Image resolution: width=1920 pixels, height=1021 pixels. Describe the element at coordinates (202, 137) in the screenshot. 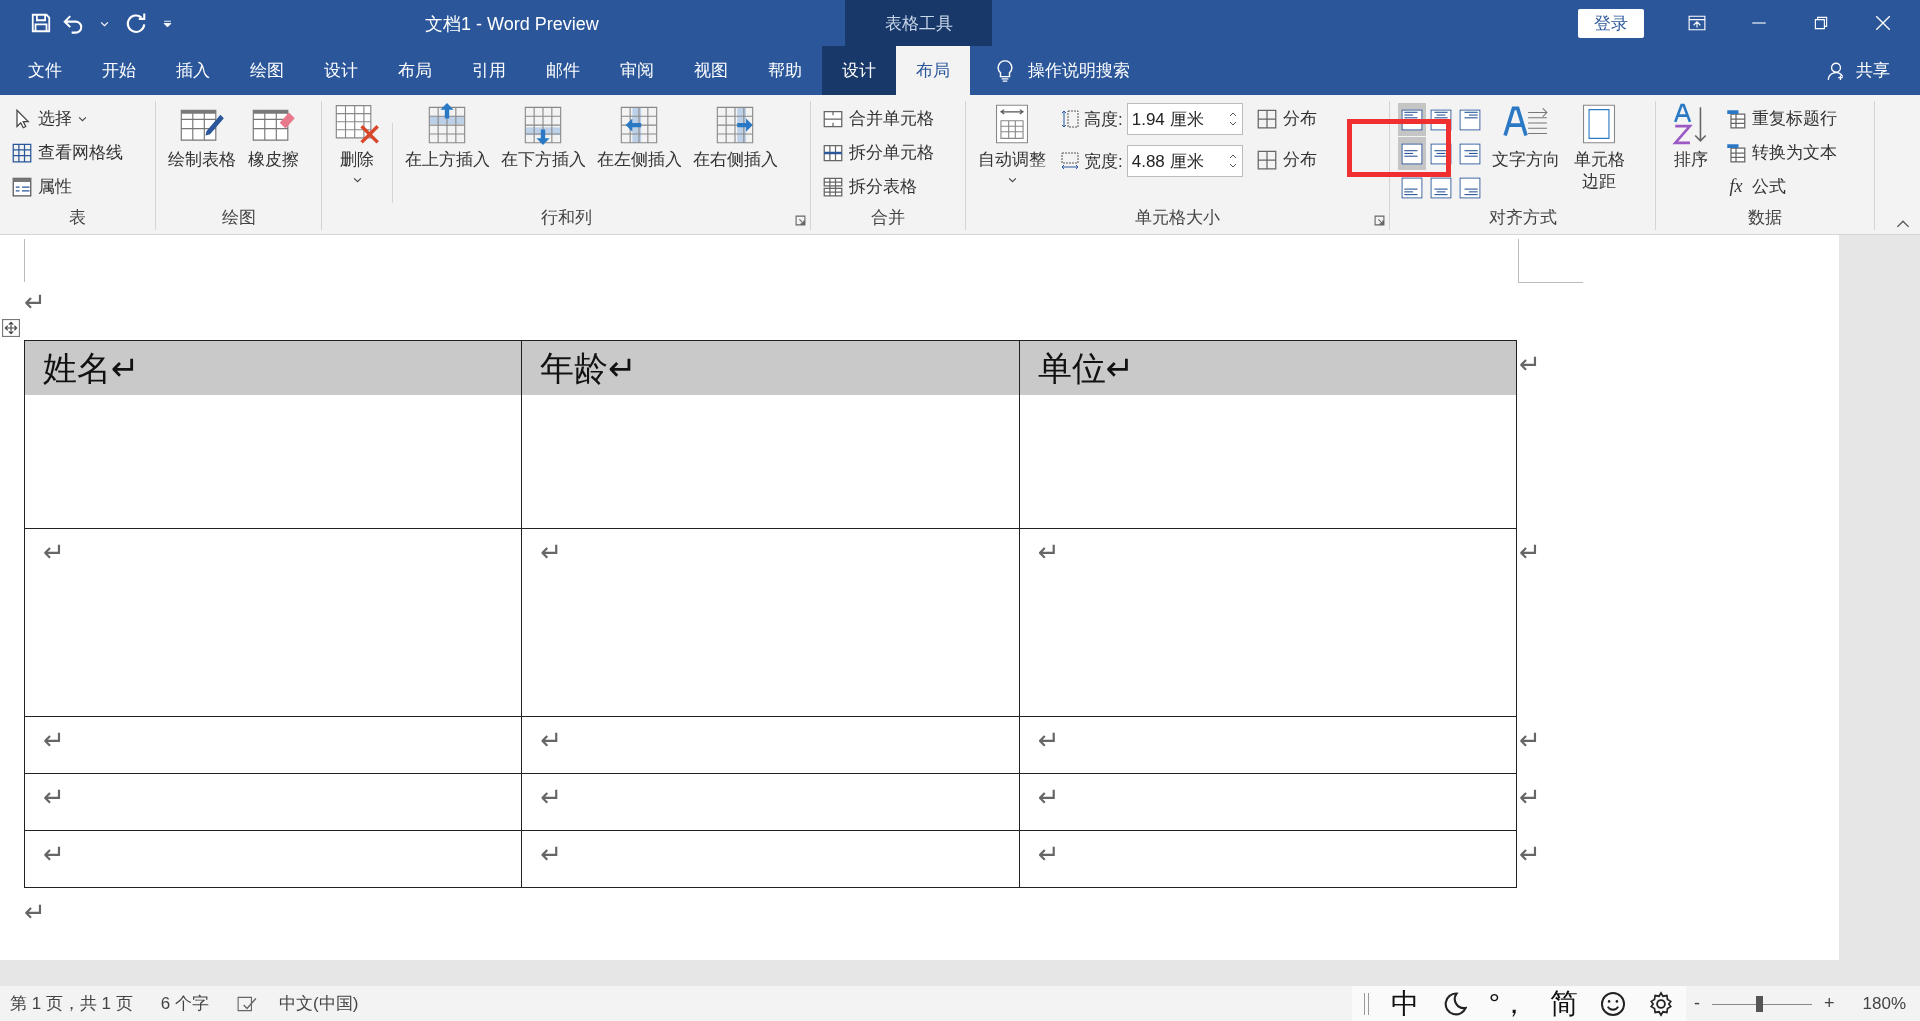

I see `ribbon-button: 绘制表格` at that location.